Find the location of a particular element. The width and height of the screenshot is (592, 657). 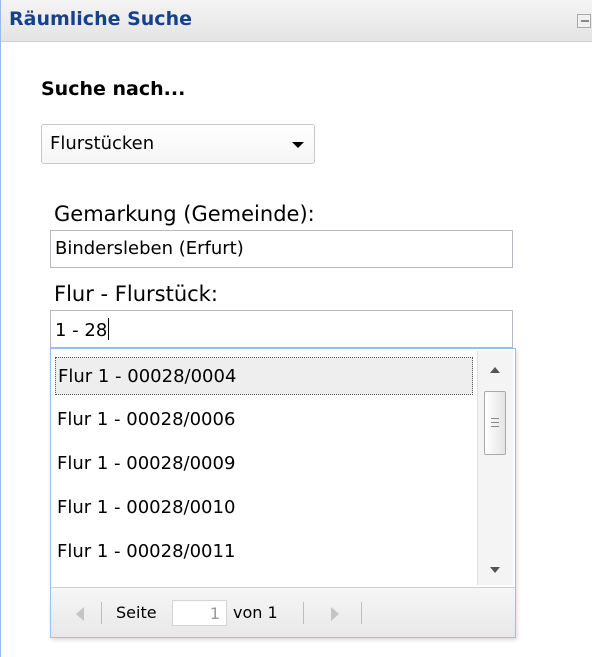

scroll-down-arrow-icon is located at coordinates (495, 570).